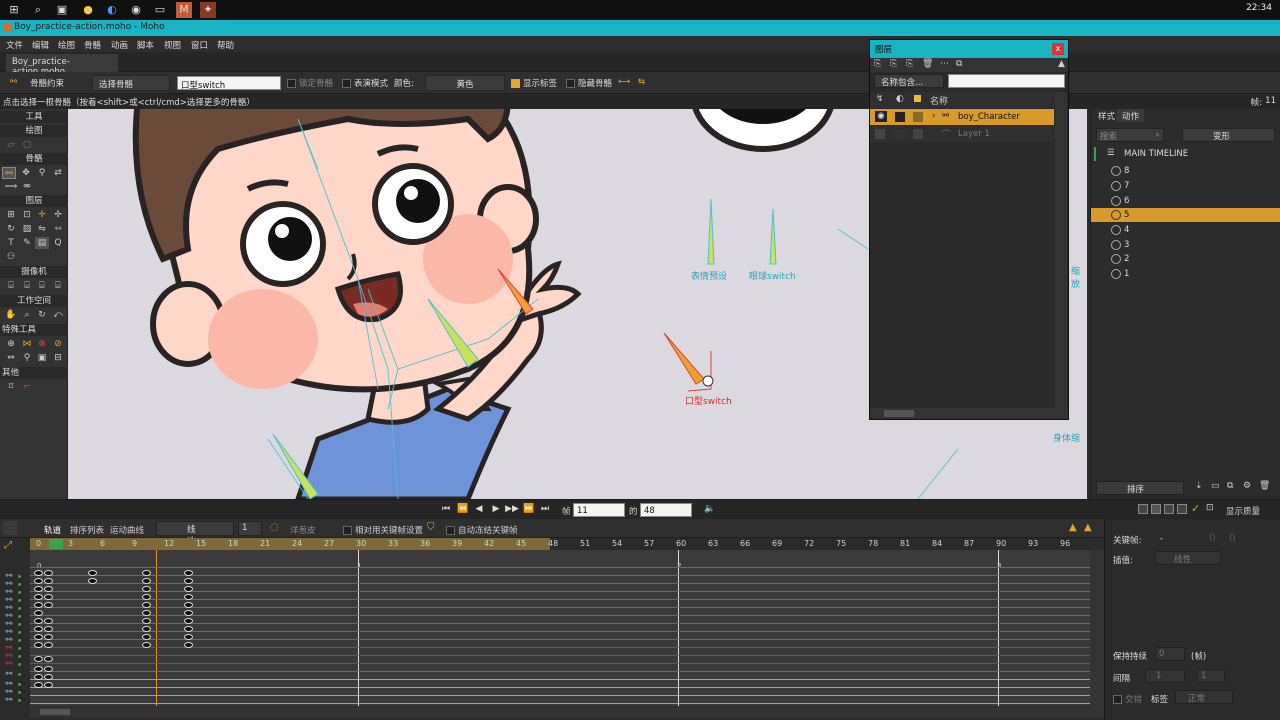 This screenshot has height=720, width=1280. What do you see at coordinates (1212, 538) in the screenshot?
I see `prev-keyframe-icon: ⟨⟩` at bounding box center [1212, 538].